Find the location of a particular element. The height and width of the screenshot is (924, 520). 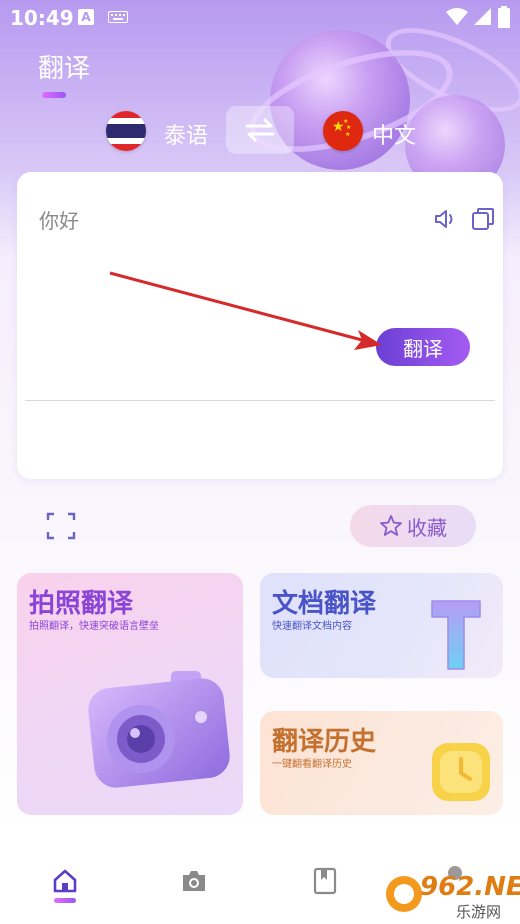

clock-illustration-icon is located at coordinates (461, 772).